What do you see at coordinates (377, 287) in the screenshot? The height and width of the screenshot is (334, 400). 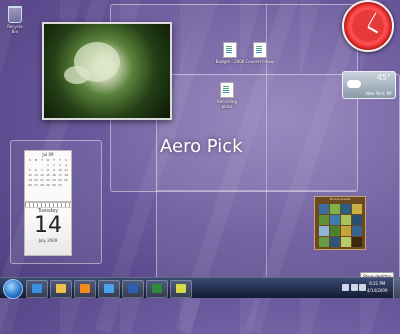 I see `tray-clock: 6:21 PM 4/14/2009` at bounding box center [377, 287].